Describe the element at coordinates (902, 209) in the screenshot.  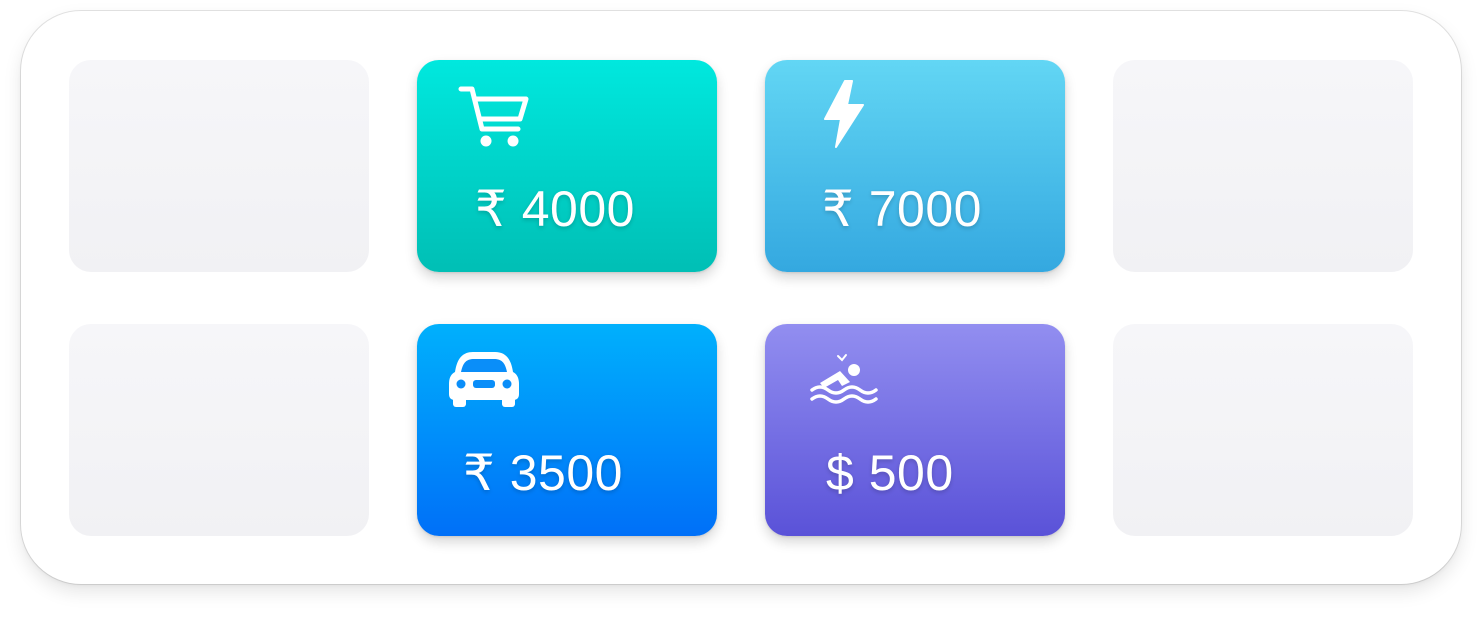
I see `expense-amount: ₹ 7000` at that location.